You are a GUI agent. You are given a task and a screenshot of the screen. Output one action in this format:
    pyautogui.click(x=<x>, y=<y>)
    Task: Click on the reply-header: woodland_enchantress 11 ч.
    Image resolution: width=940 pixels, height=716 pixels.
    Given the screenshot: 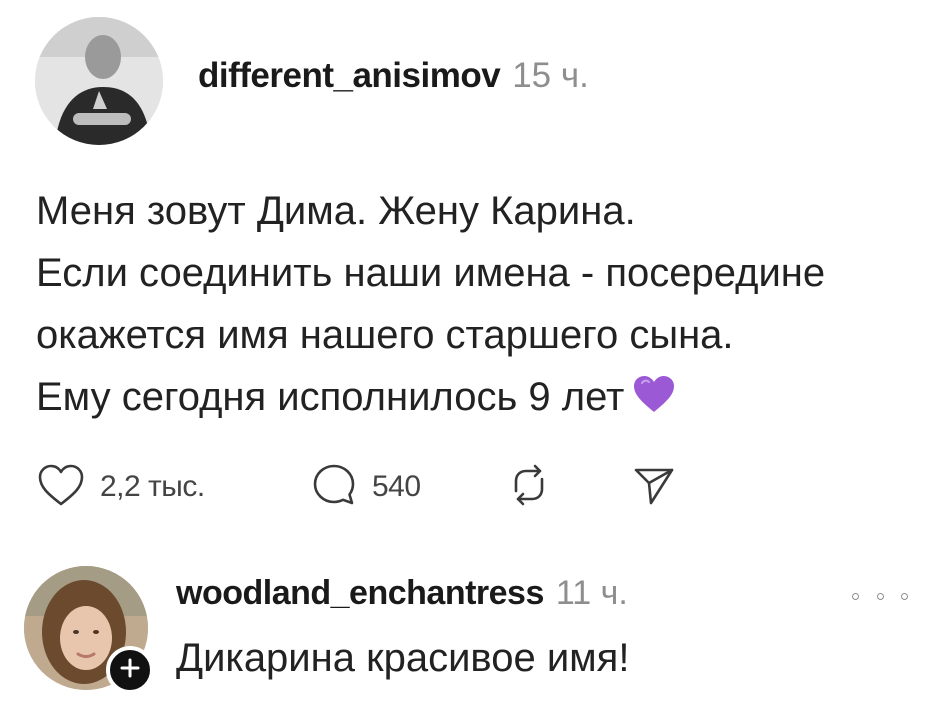 What is the action you would take?
    pyautogui.click(x=402, y=593)
    